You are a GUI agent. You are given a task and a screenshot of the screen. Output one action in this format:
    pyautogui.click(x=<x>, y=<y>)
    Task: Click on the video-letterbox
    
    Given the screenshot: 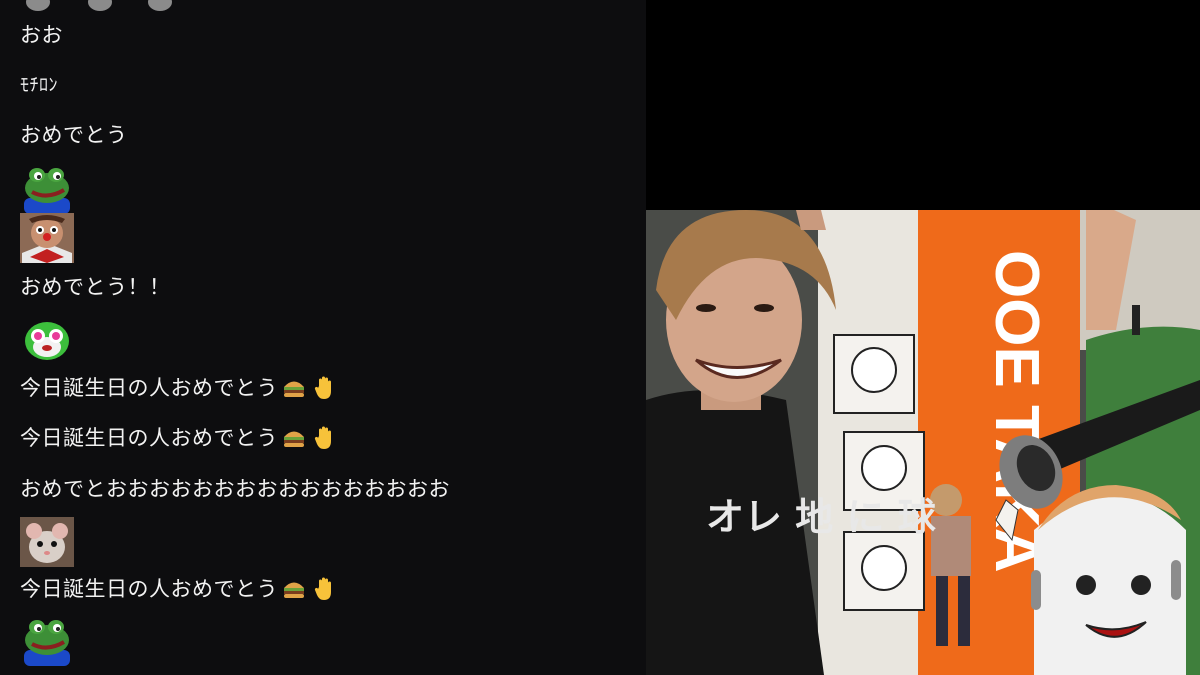 What is the action you would take?
    pyautogui.click(x=923, y=105)
    